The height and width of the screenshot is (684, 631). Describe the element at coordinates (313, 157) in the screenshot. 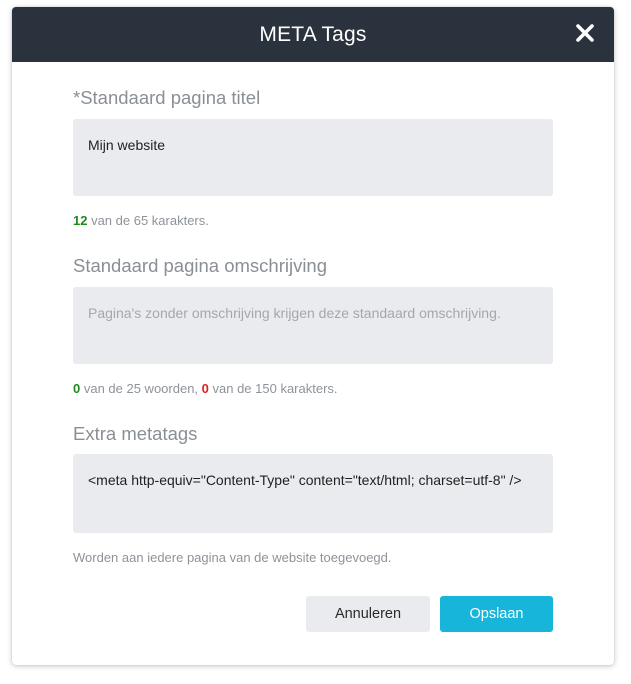

I see `page-title-input: Mijn website` at that location.